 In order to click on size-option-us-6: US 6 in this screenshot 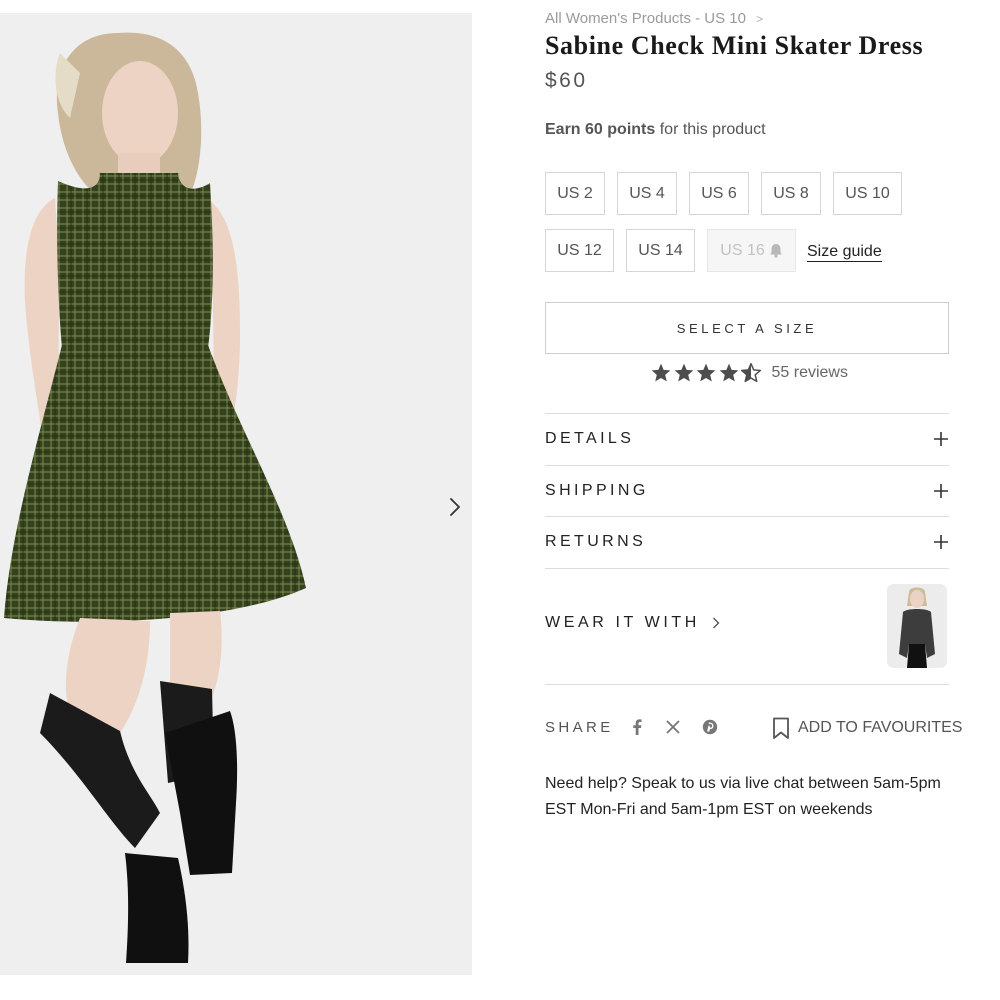, I will do `click(719, 193)`.